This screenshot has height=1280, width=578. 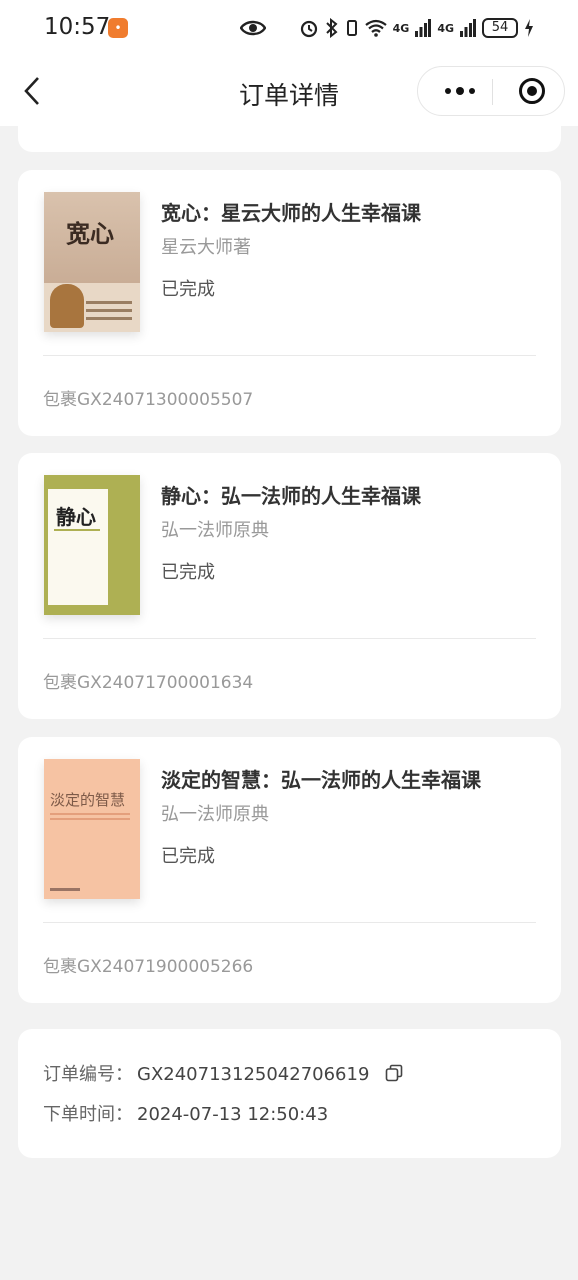 I want to click on book-author: 星云大师著, so click(x=206, y=247).